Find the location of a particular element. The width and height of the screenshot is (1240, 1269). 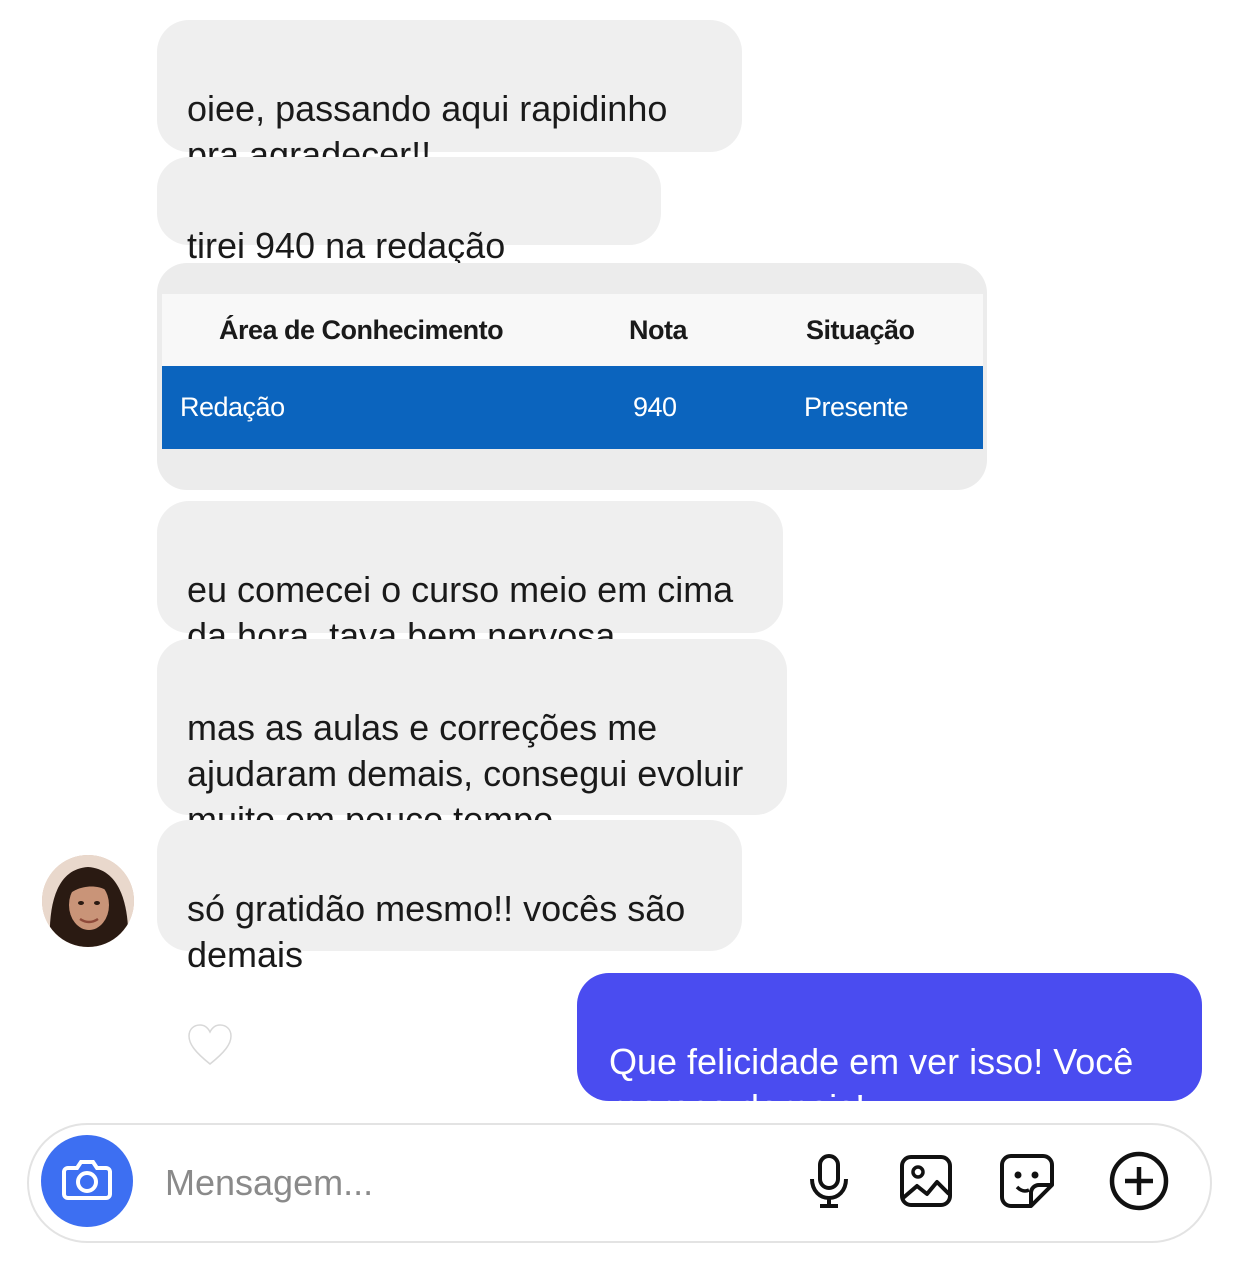

header-nota: Nota is located at coordinates (658, 329).